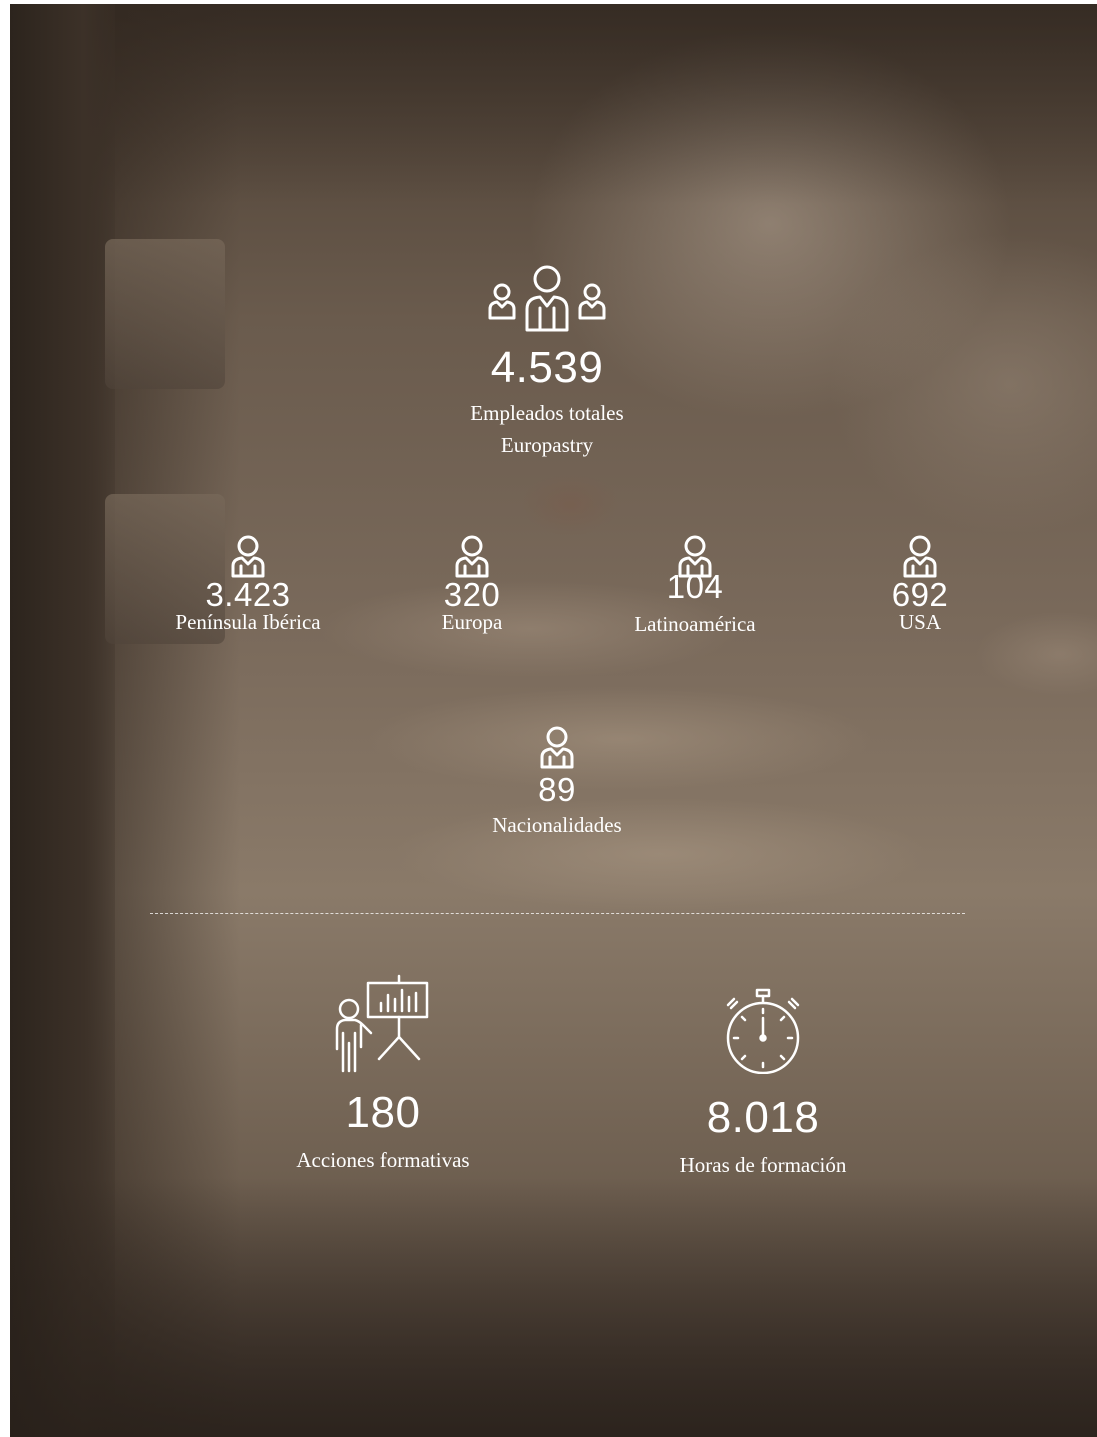 The width and height of the screenshot is (1097, 1437). I want to click on region-value: 320, so click(472, 594).